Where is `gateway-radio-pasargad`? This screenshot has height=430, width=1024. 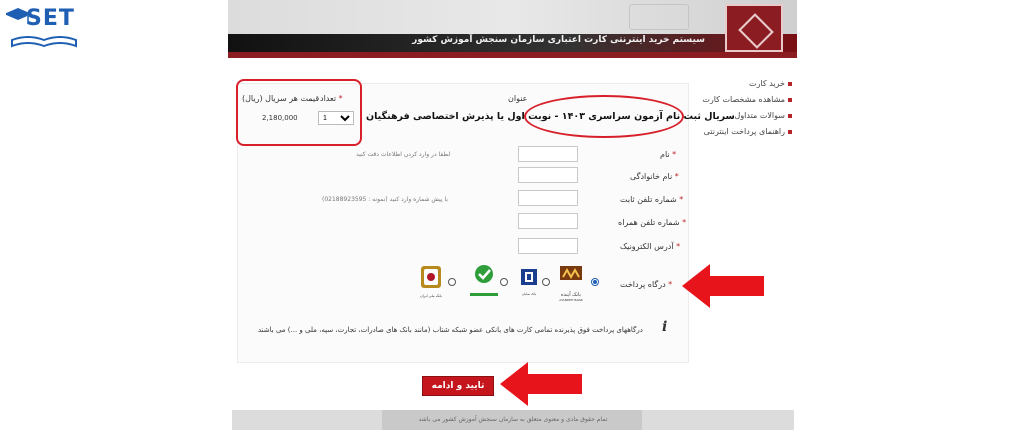 gateway-radio-pasargad is located at coordinates (504, 282).